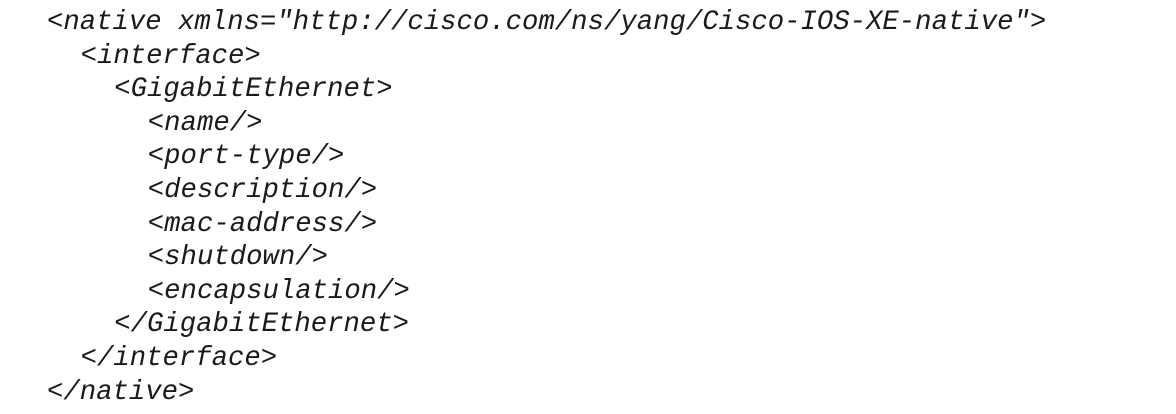  I want to click on code-line-shutdown: <shutdown/>, so click(237, 258).